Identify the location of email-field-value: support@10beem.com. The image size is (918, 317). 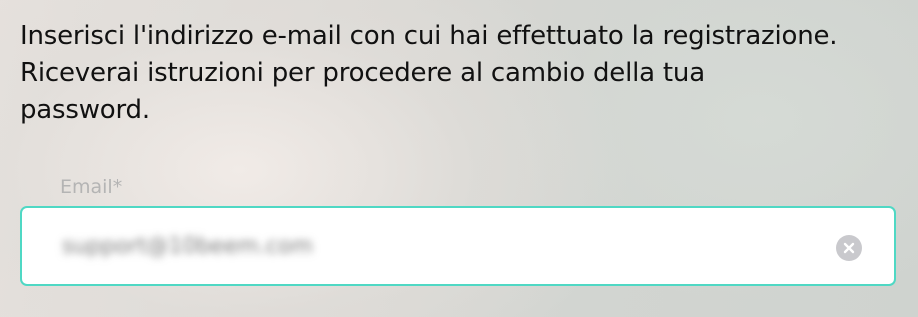
(187, 247).